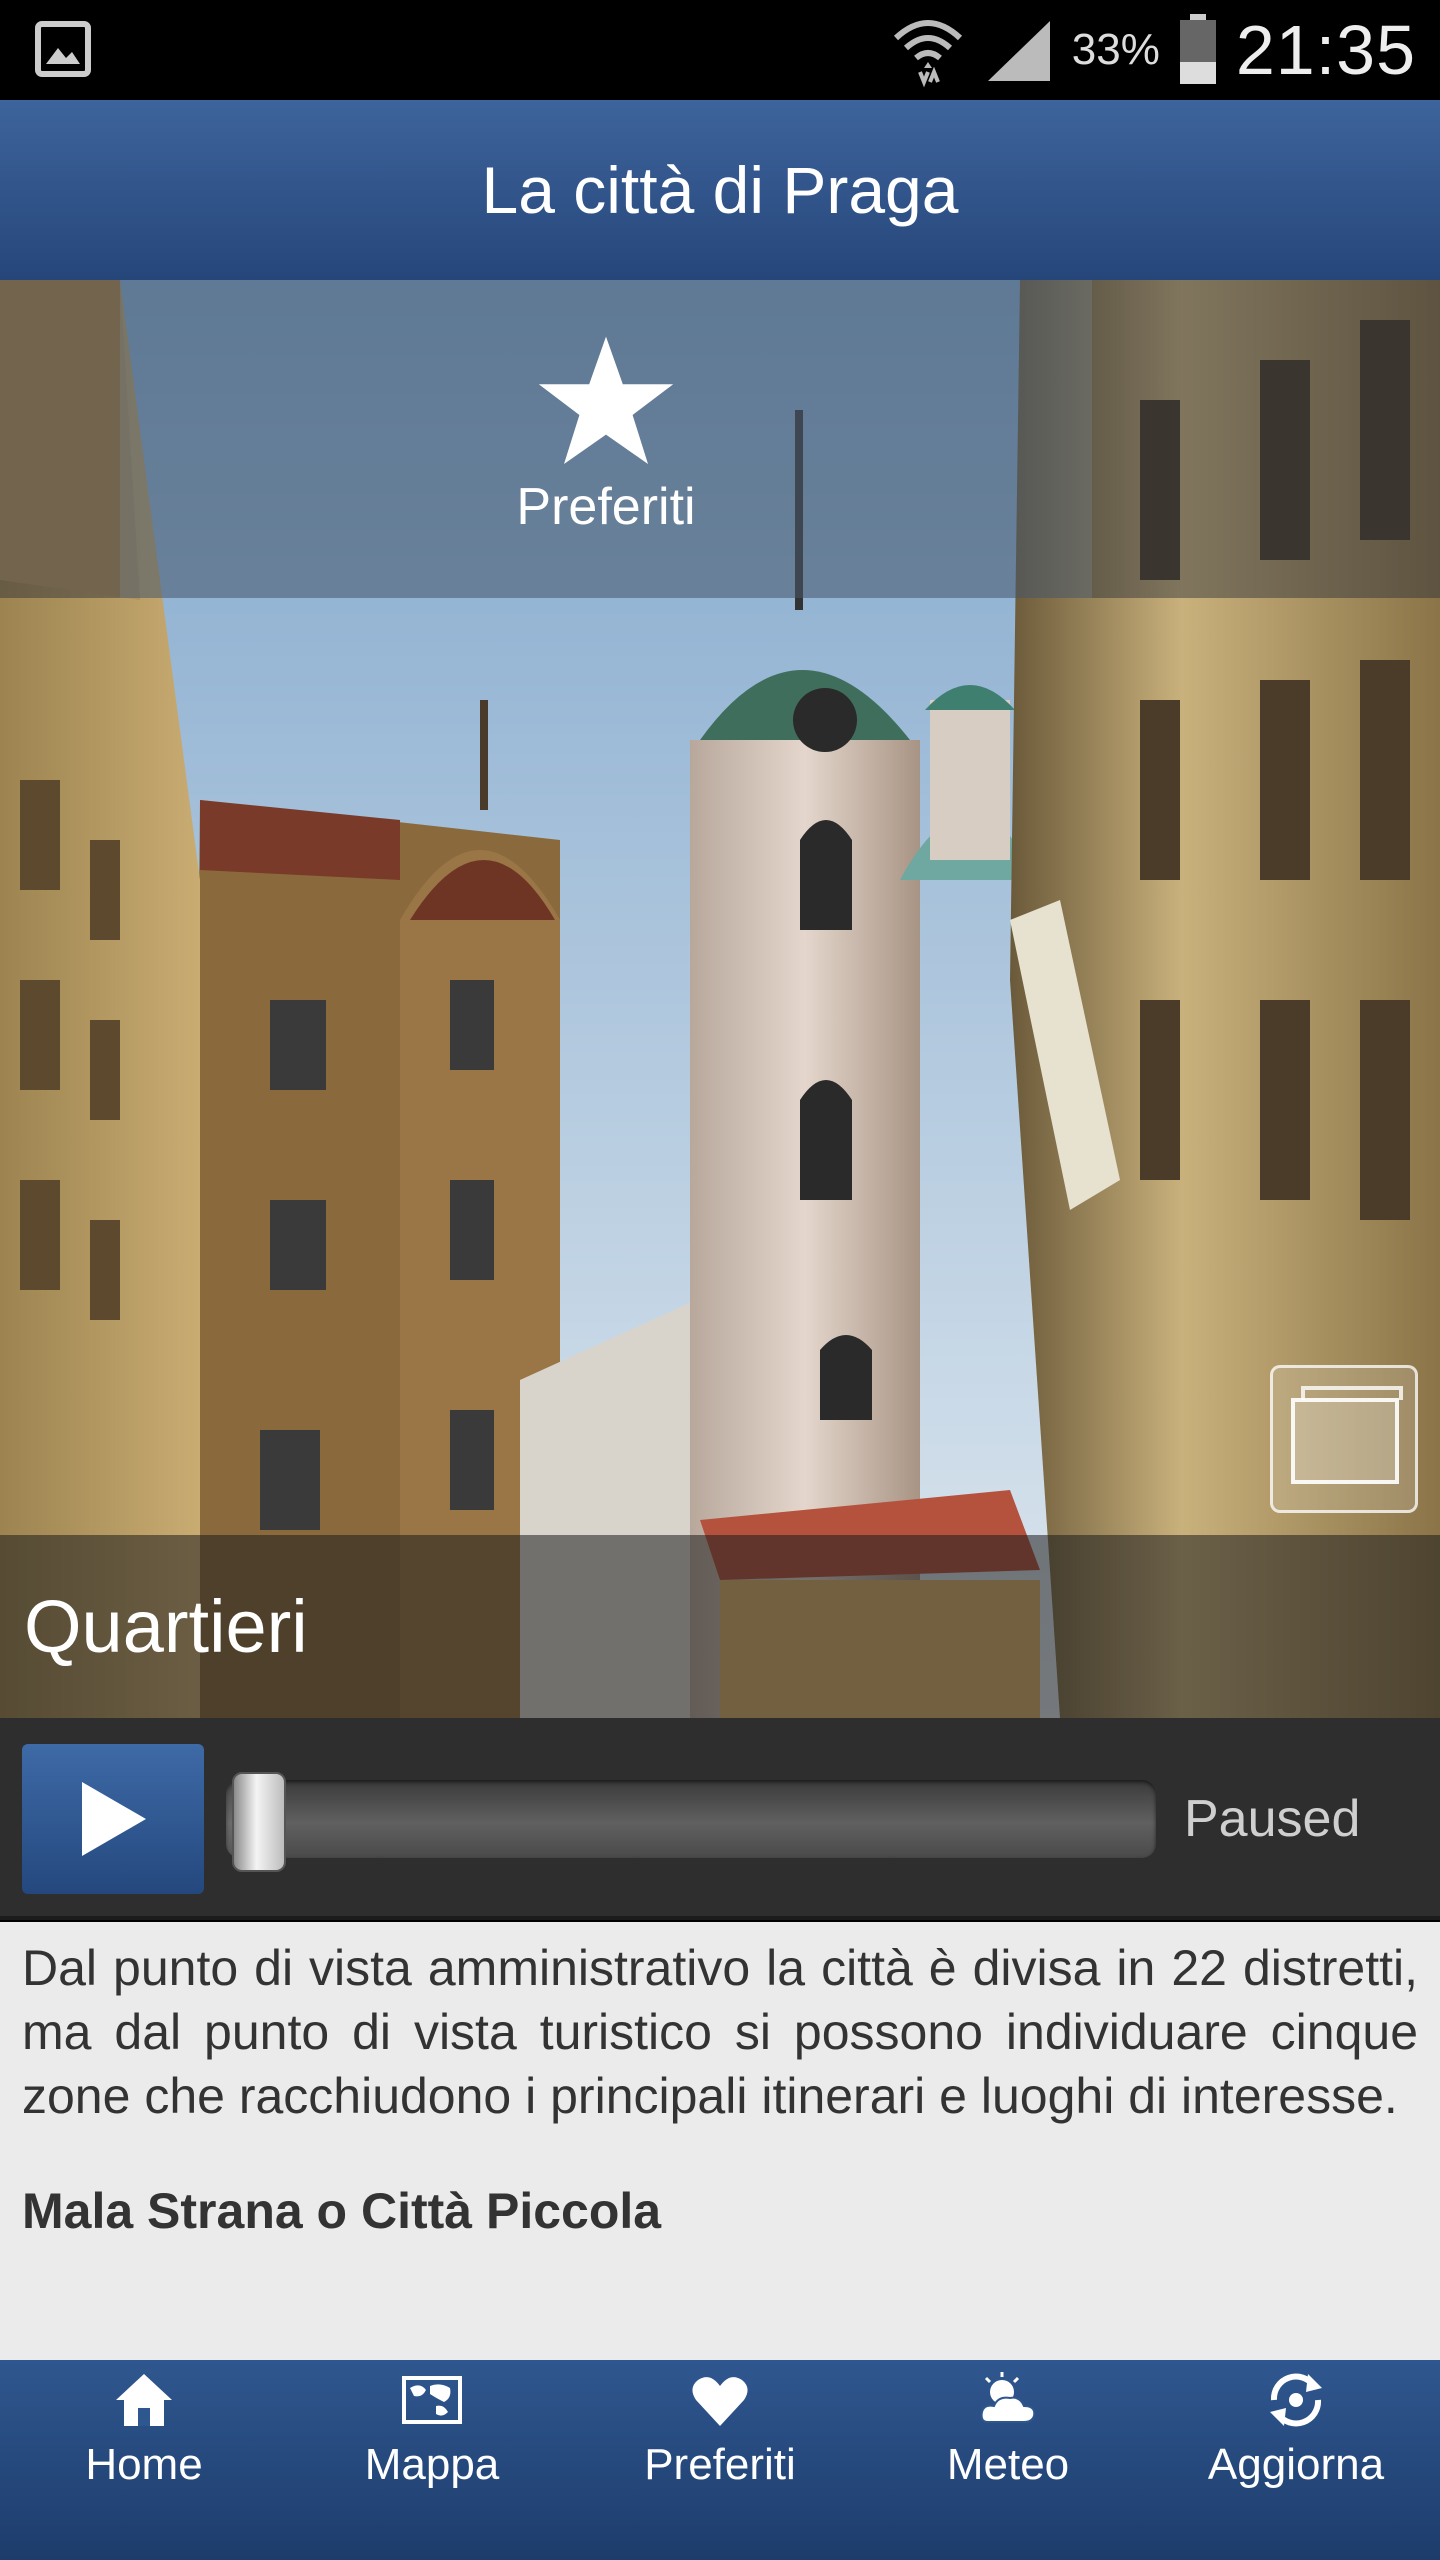 Image resolution: width=1440 pixels, height=2560 pixels. I want to click on nav-item-map: Mappa, so click(432, 2460).